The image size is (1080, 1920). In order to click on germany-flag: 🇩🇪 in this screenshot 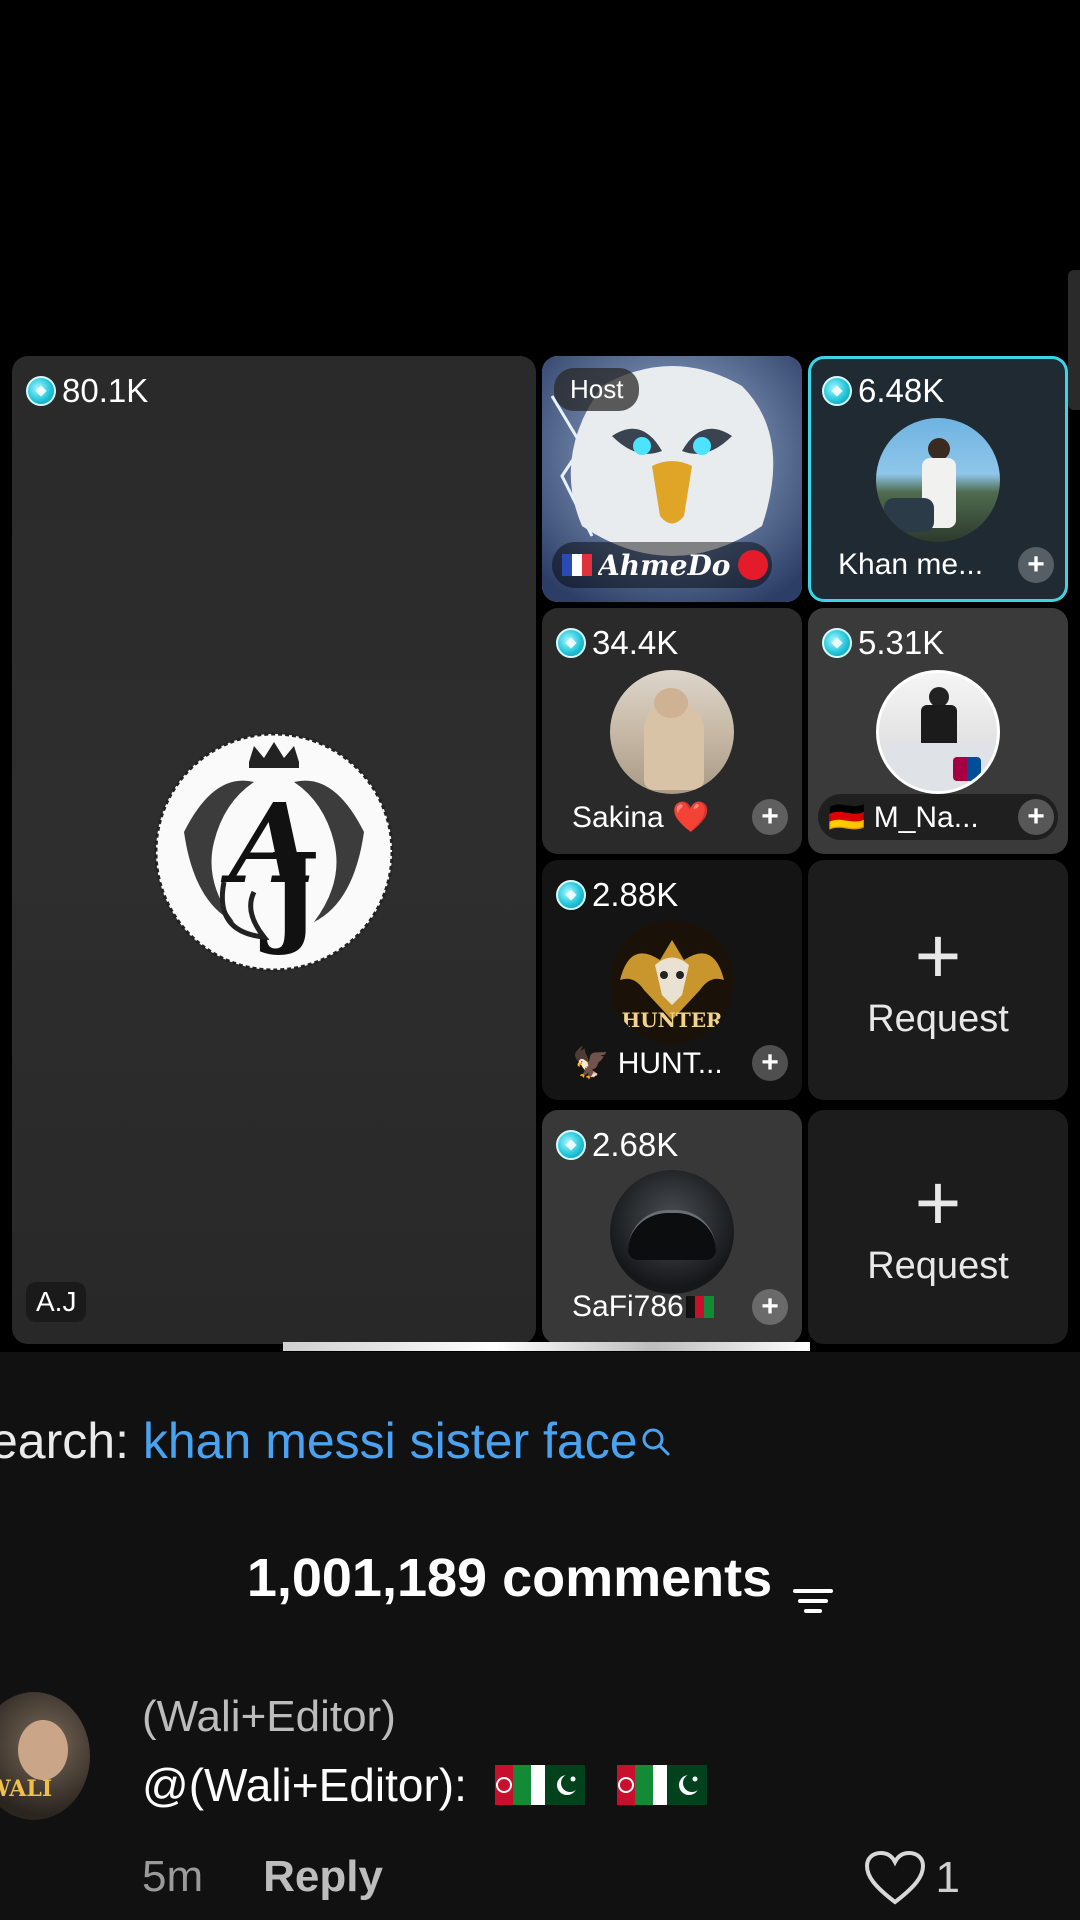, I will do `click(847, 817)`.